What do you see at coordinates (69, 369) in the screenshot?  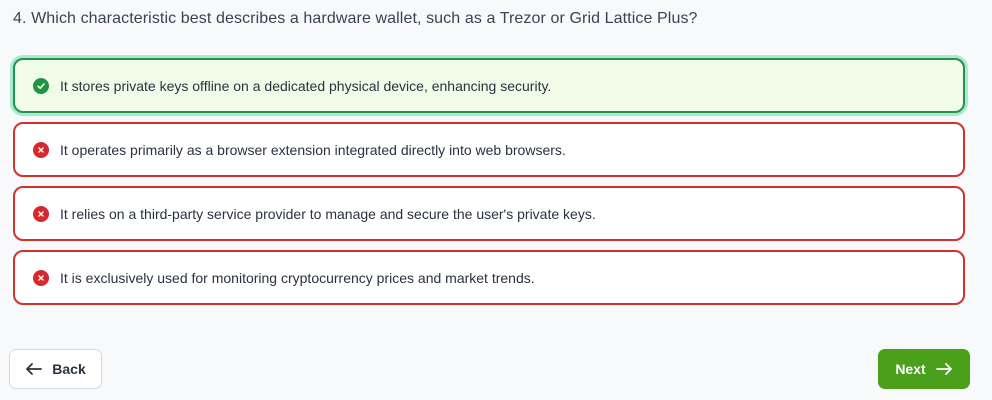 I see `back-button-label: Back` at bounding box center [69, 369].